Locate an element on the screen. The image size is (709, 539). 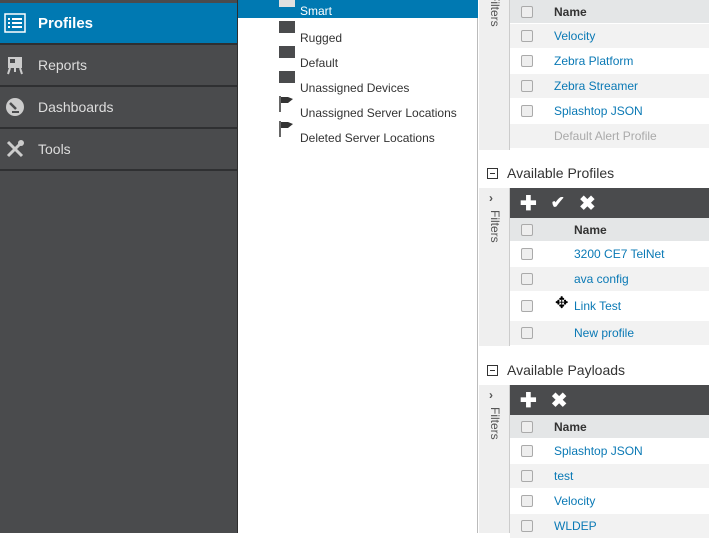
tree-item-unassigned-devices: Unassigned Devices is located at coordinates (358, 85).